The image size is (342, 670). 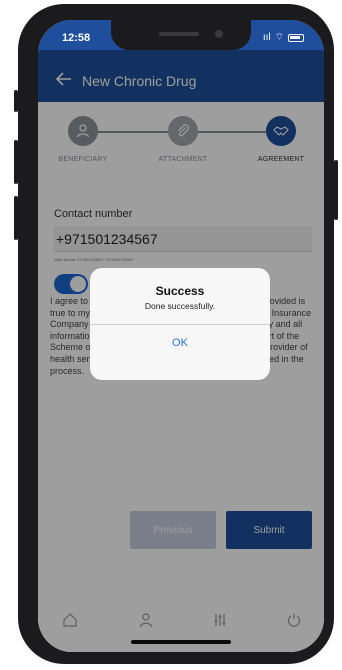 What do you see at coordinates (16, 101) in the screenshot?
I see `mute-switch` at bounding box center [16, 101].